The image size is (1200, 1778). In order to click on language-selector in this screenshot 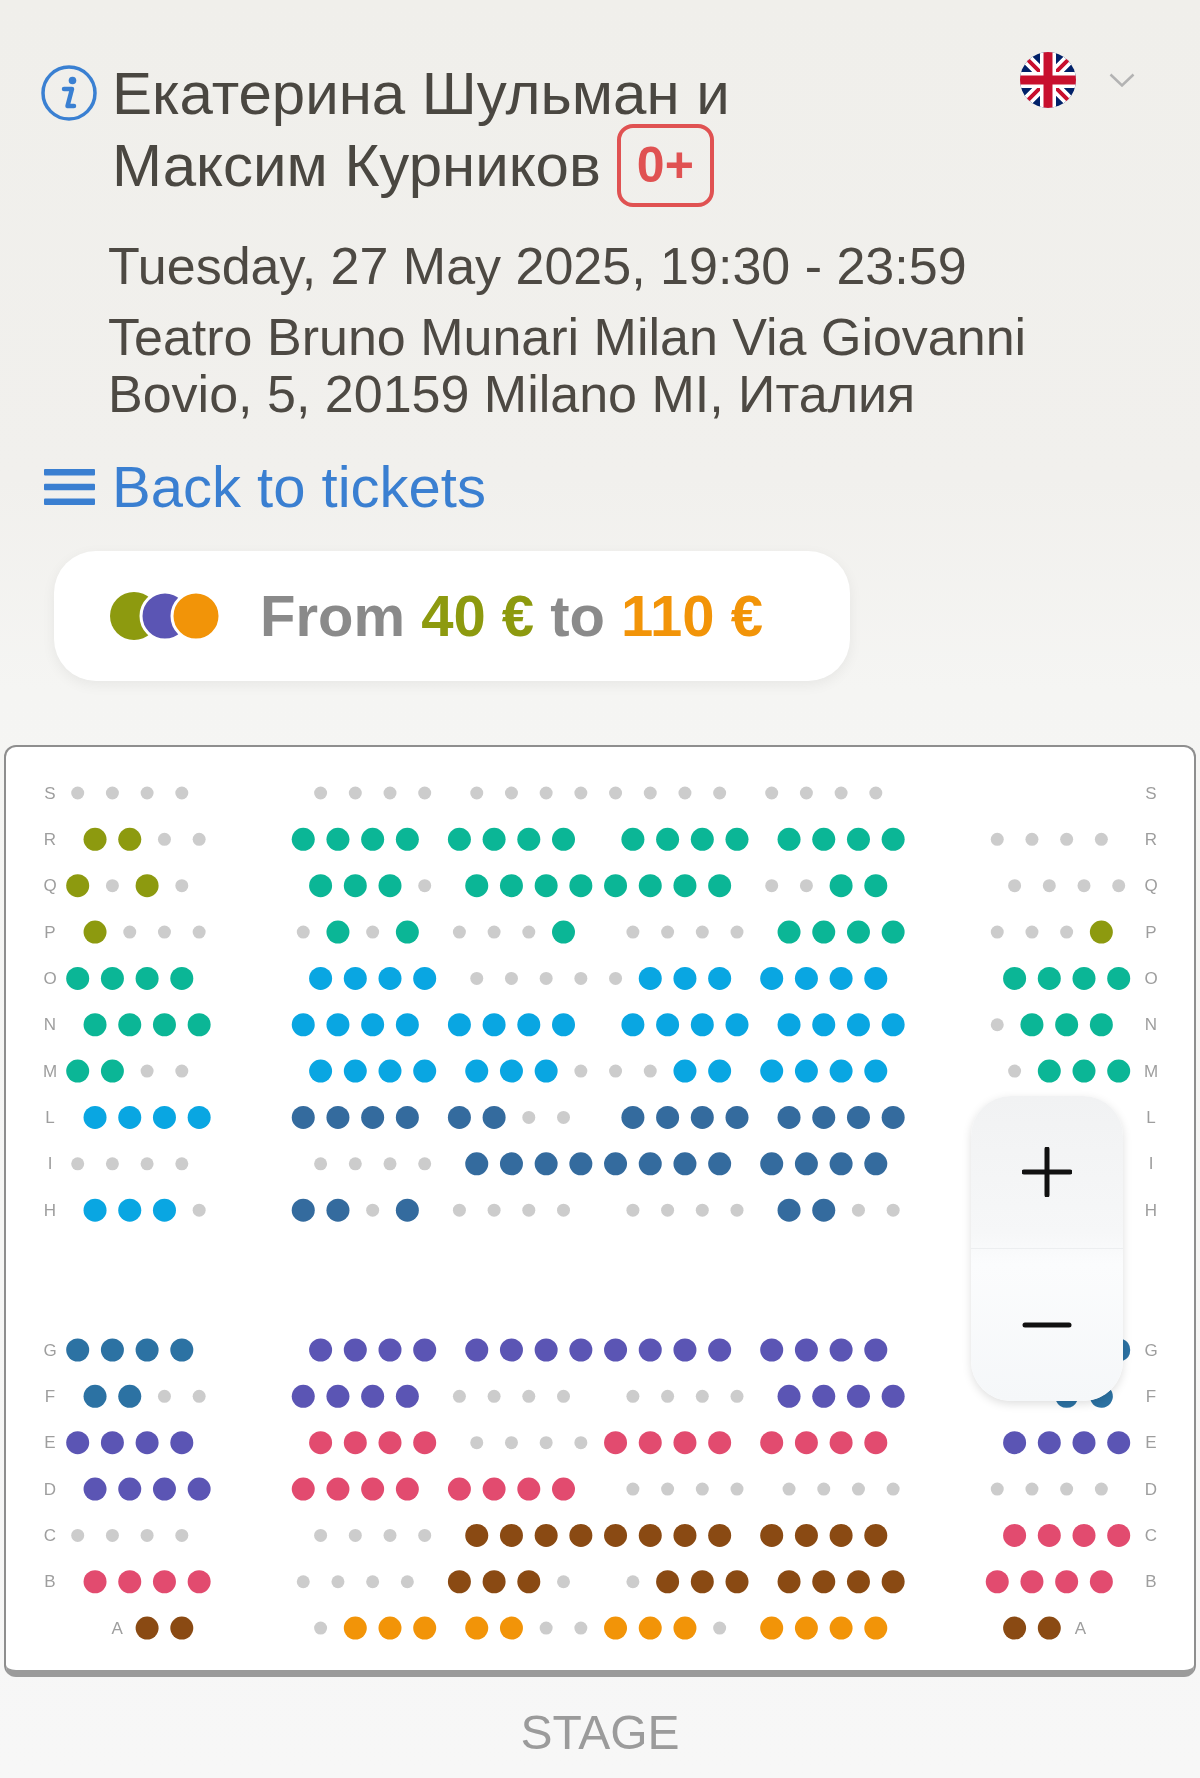, I will do `click(1077, 80)`.